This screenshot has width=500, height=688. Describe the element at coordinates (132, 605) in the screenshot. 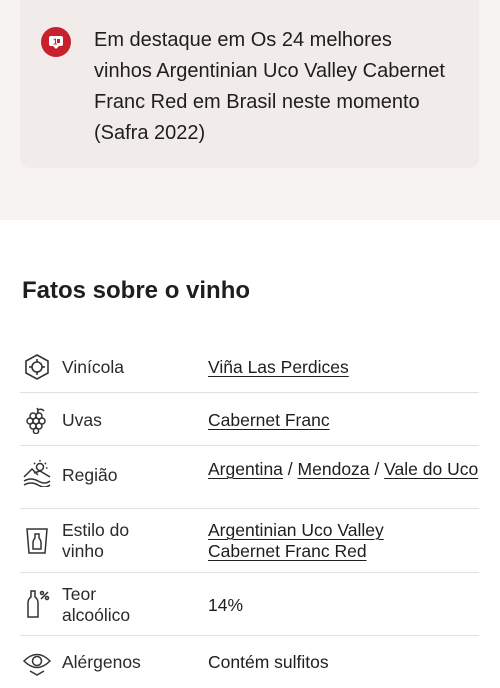

I see `fact-label-alcohol: Teor alcoólico` at that location.